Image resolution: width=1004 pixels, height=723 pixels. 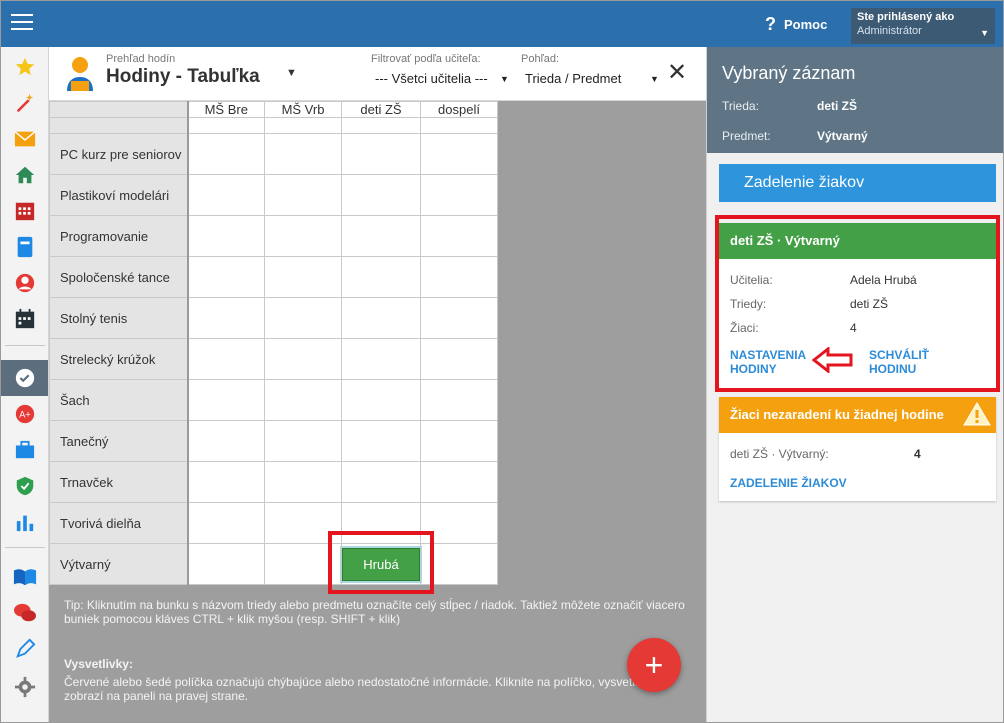 I want to click on detail-title: Vybraný záznam, so click(x=789, y=73).